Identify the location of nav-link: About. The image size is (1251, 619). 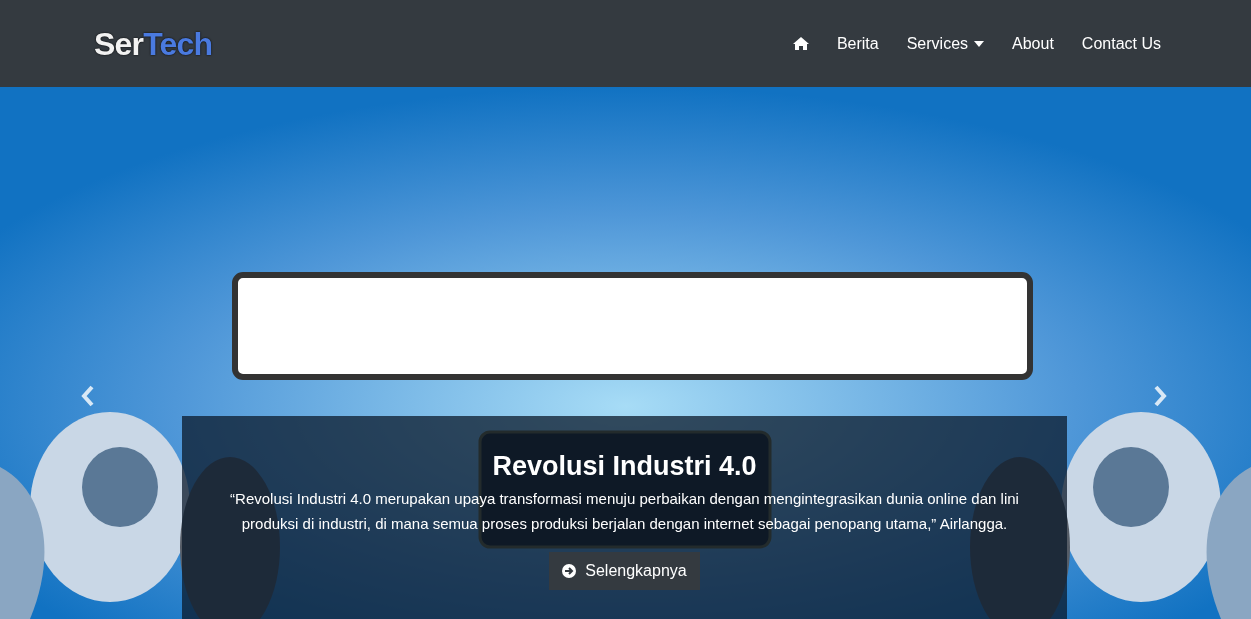
(1033, 43).